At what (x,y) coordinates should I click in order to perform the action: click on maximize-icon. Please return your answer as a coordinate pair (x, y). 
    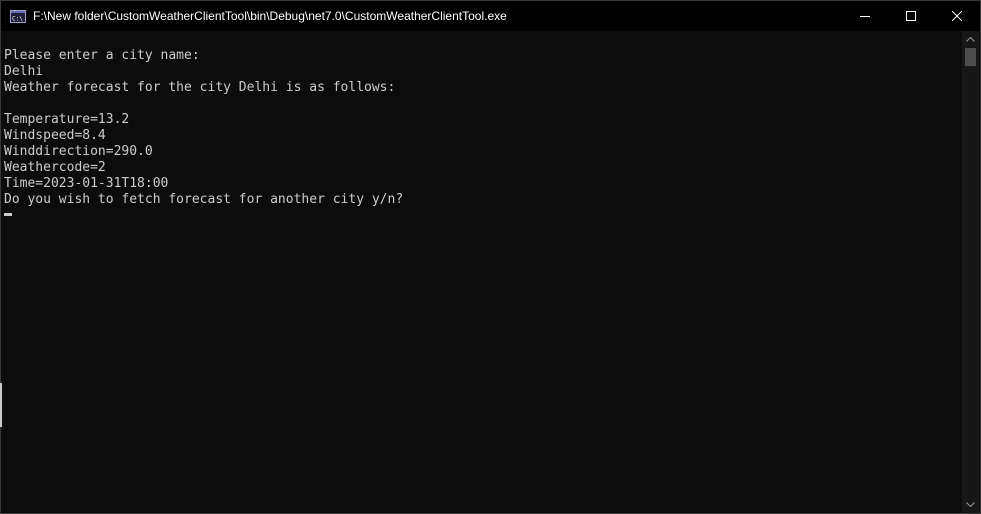
    Looking at the image, I should click on (911, 16).